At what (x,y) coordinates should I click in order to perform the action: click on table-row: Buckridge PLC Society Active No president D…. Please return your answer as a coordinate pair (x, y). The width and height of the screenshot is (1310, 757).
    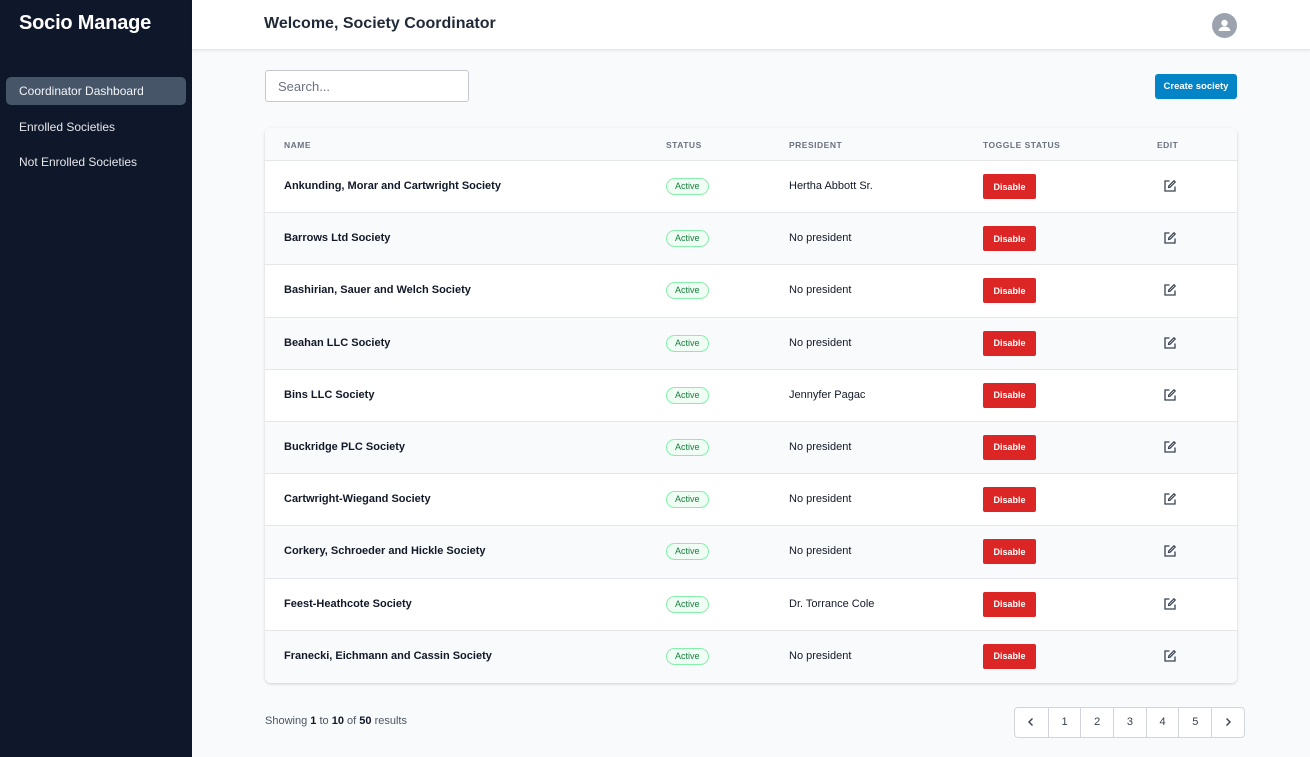
    Looking at the image, I should click on (751, 448).